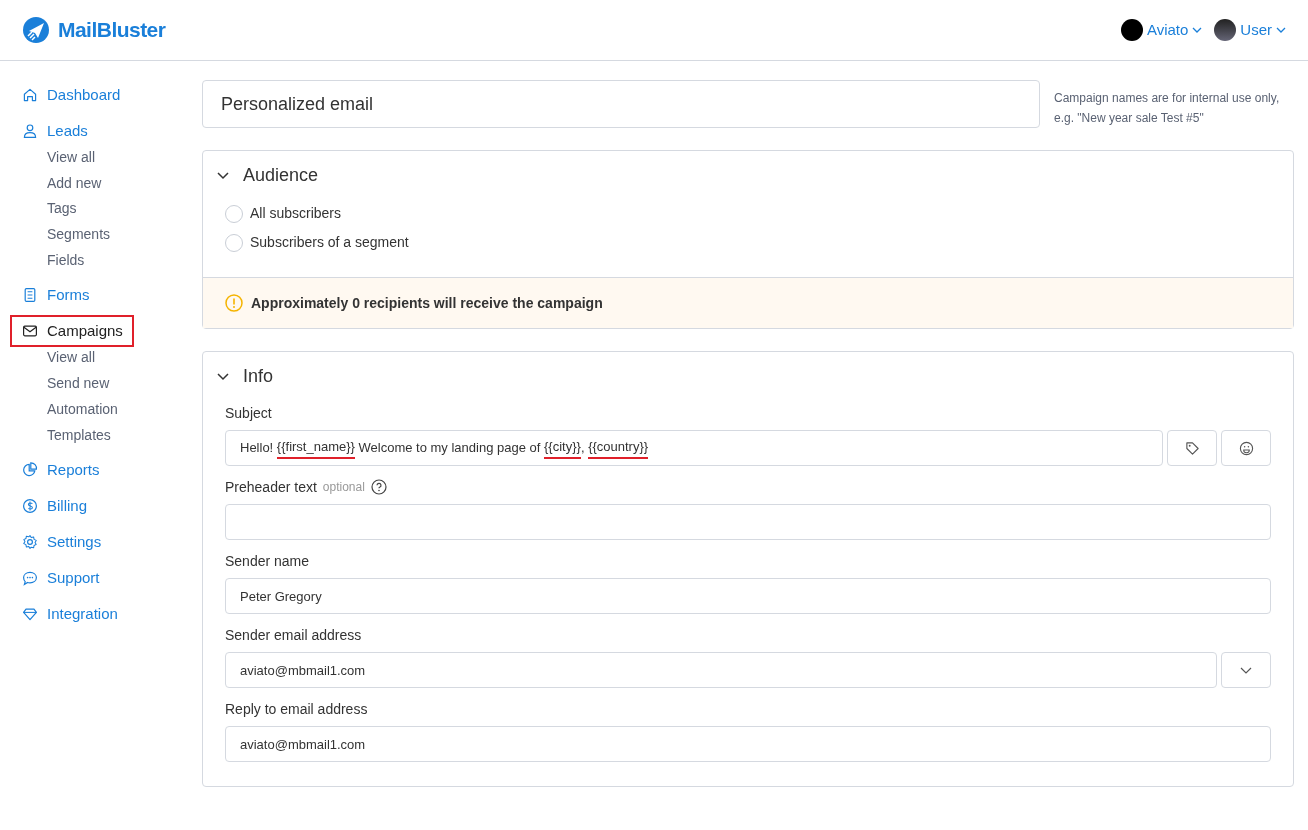  What do you see at coordinates (30, 95) in the screenshot?
I see `home-icon` at bounding box center [30, 95].